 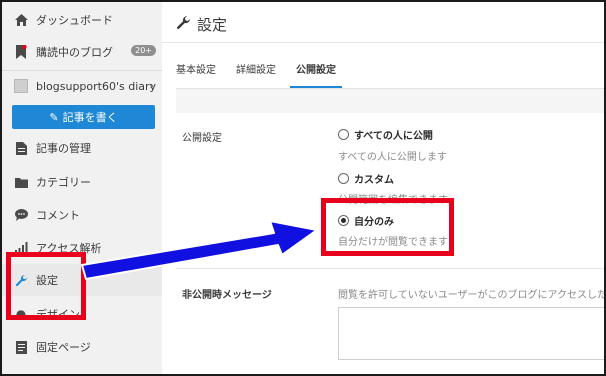 What do you see at coordinates (199, 250) in the screenshot?
I see `arrow-annotation` at bounding box center [199, 250].